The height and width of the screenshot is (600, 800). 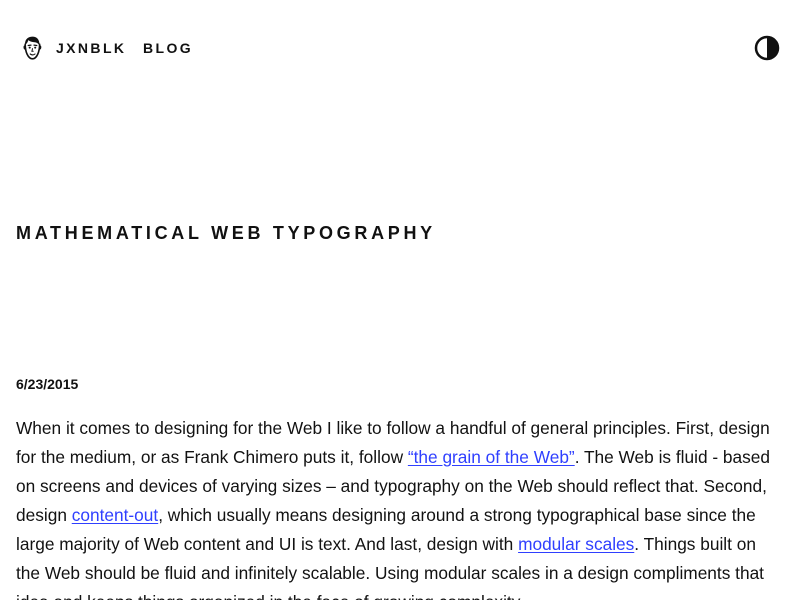 I want to click on modular-scales-link: modular scales, so click(x=576, y=544).